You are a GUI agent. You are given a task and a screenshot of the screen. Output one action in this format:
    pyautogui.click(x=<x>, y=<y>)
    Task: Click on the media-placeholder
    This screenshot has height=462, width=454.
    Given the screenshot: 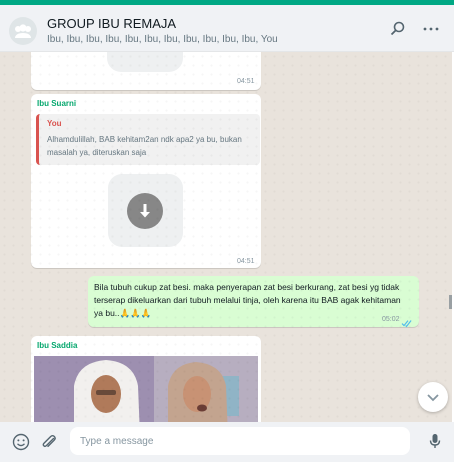 What is the action you would take?
    pyautogui.click(x=145, y=210)
    